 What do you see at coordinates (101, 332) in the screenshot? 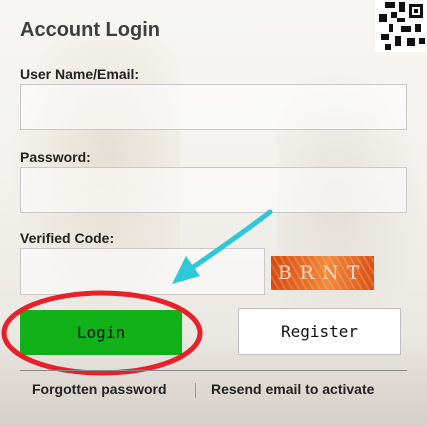
I see `login-button: Login` at bounding box center [101, 332].